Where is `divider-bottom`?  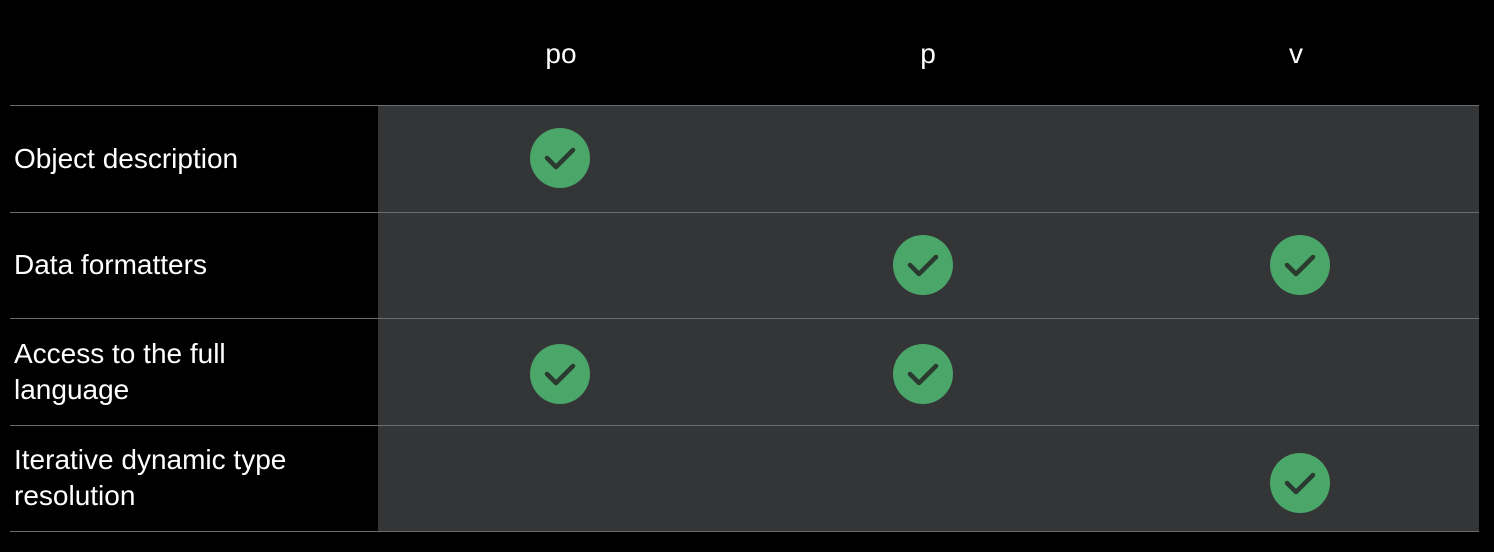
divider-bottom is located at coordinates (744, 531).